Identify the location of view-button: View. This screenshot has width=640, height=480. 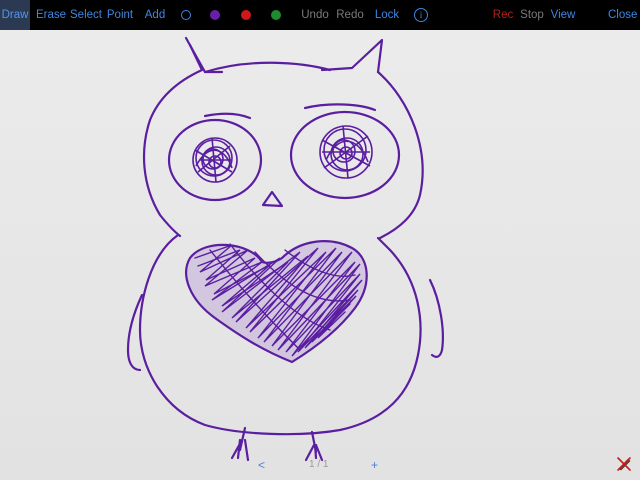
(563, 15).